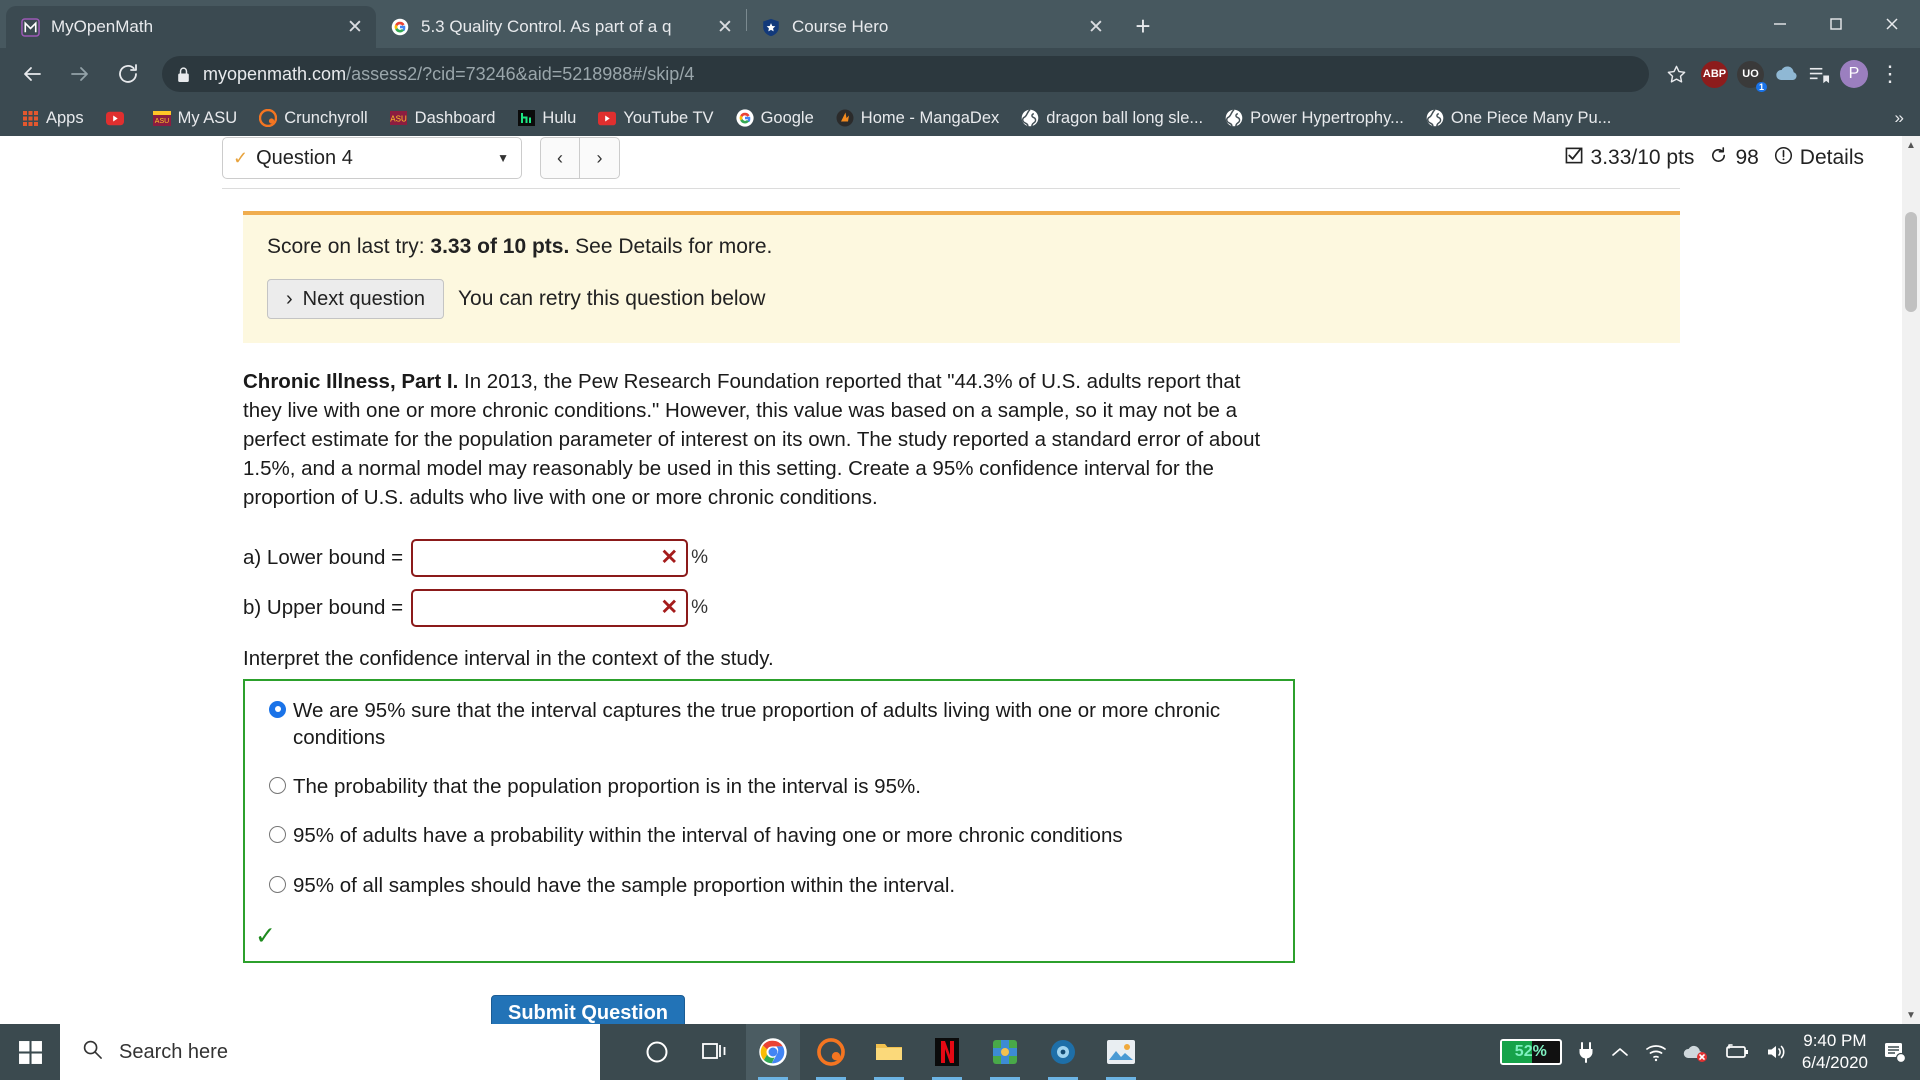 The height and width of the screenshot is (1080, 1920). I want to click on battery-percent-badge: 52%, so click(1530, 1052).